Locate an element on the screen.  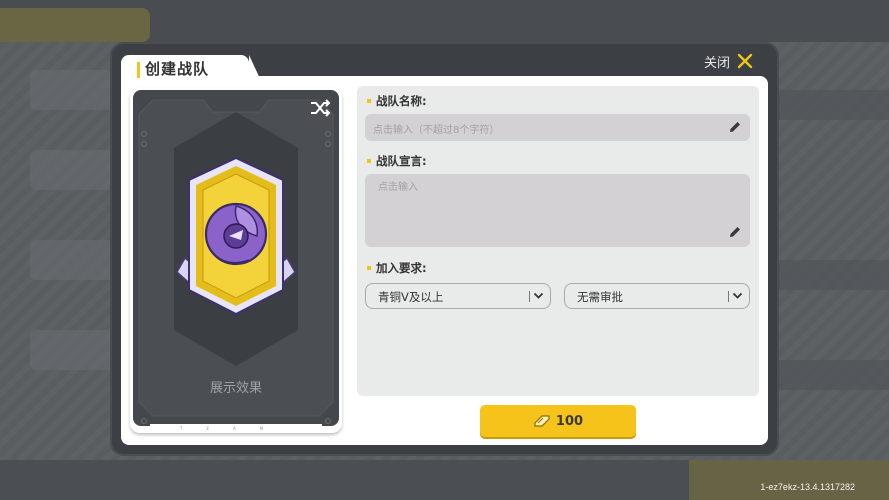
close-label: 关闭 is located at coordinates (717, 63).